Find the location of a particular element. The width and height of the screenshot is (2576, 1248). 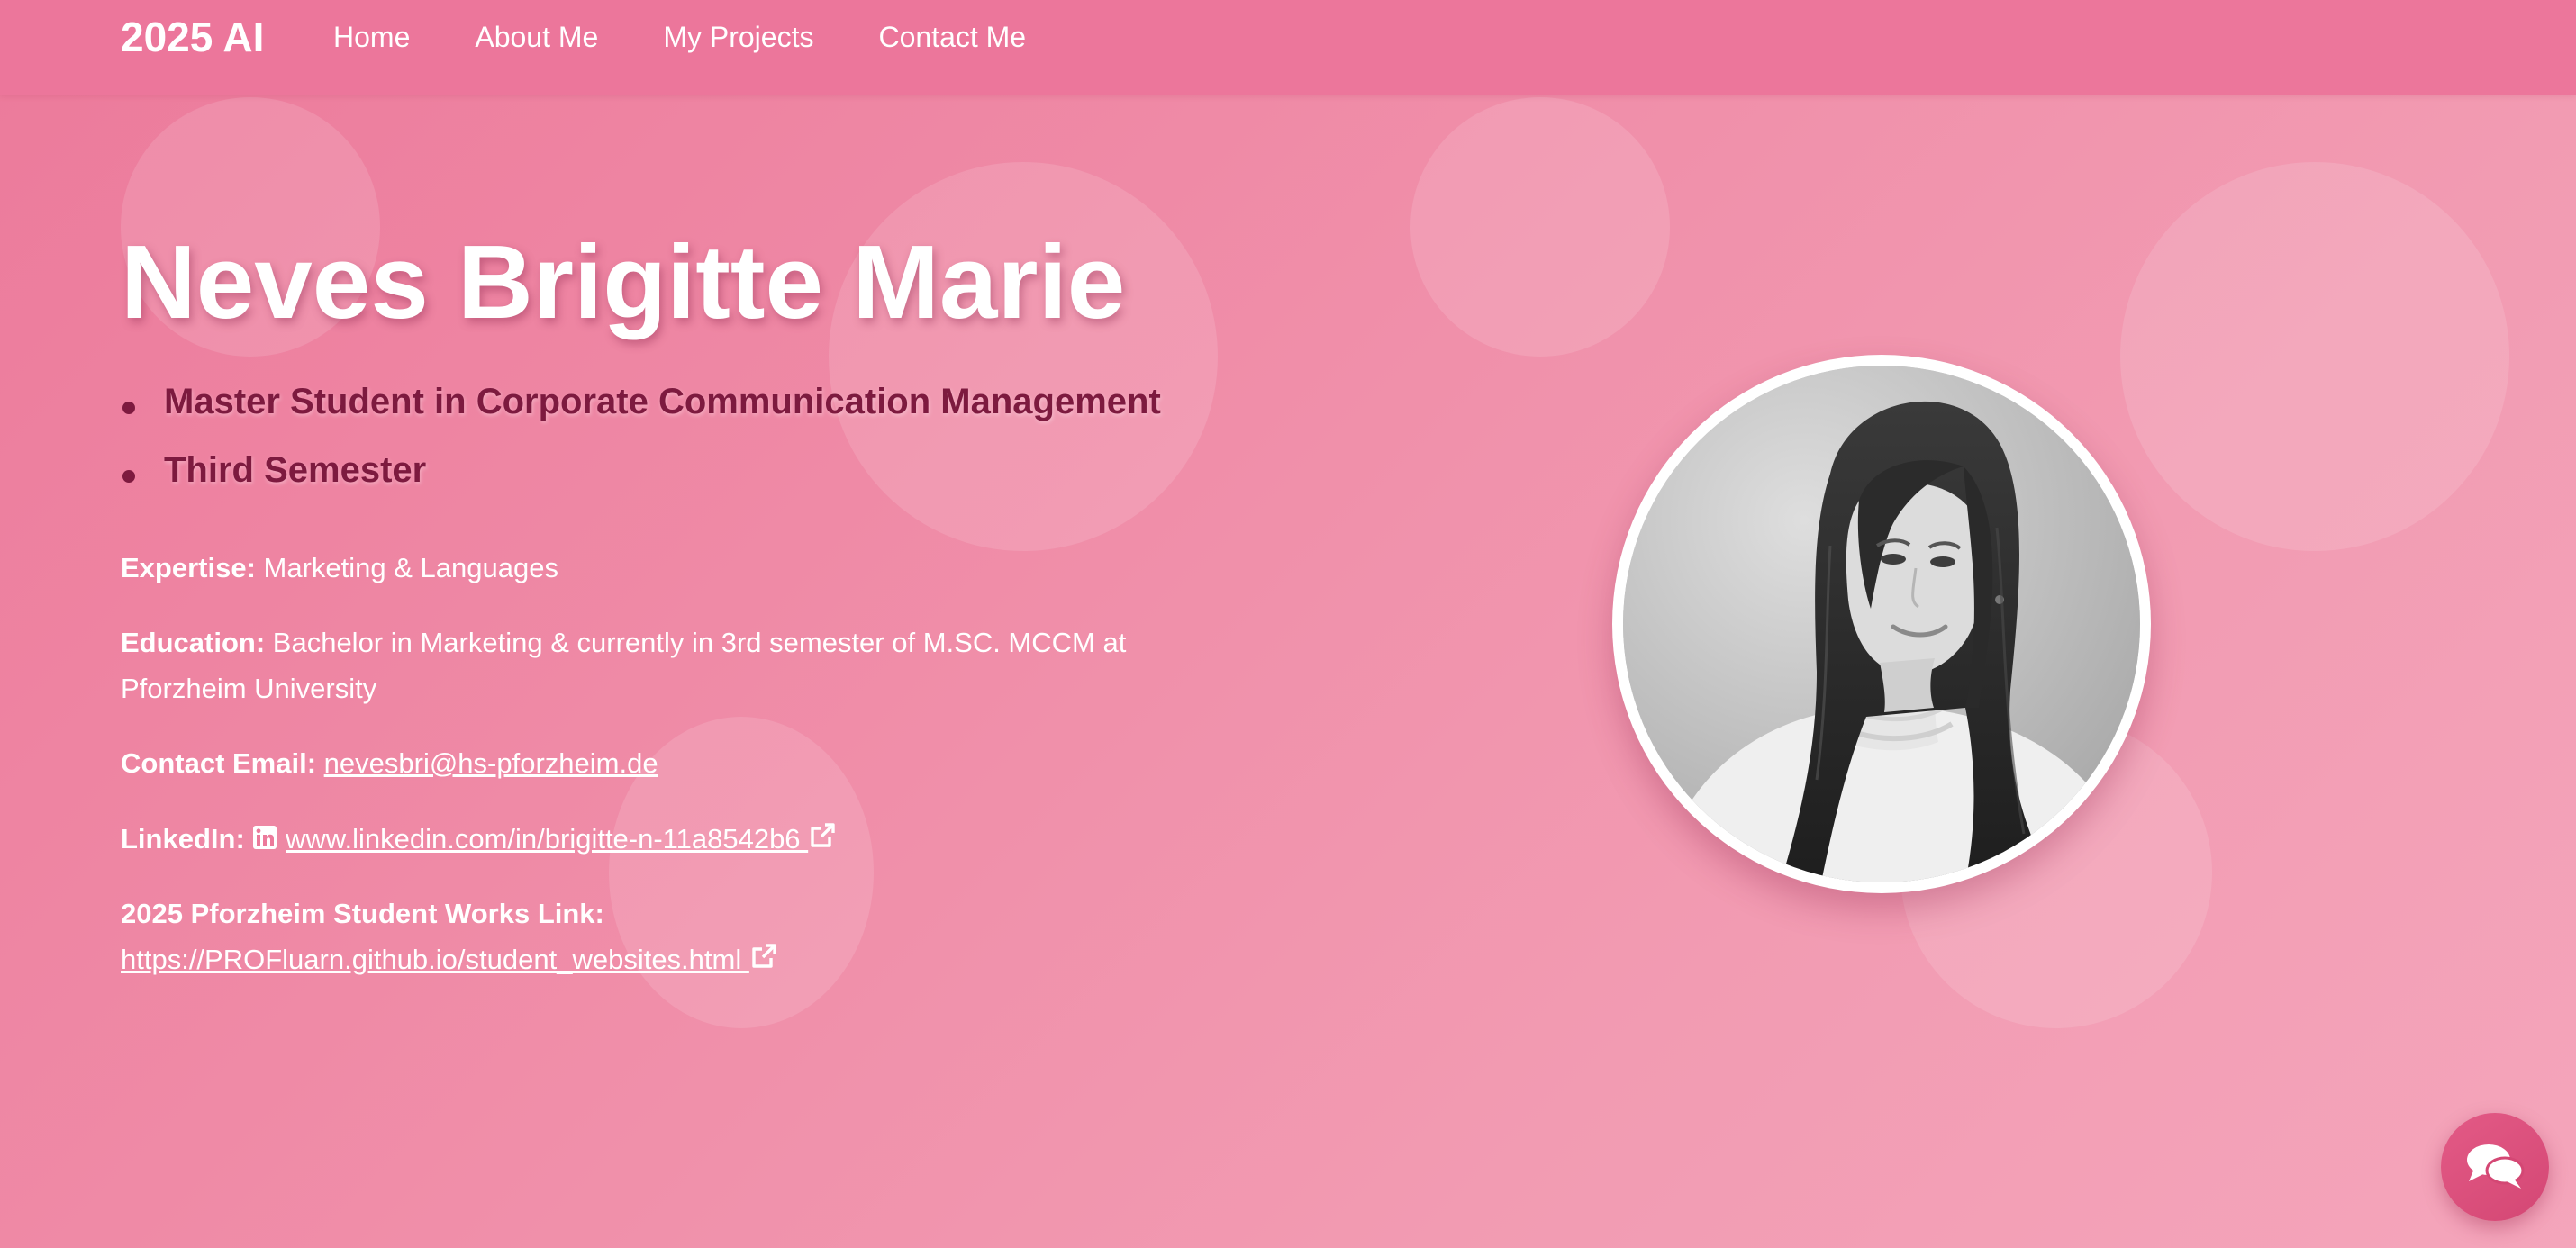

student-works-label: 2025 Pforzheim Student Works Link: is located at coordinates (363, 914).